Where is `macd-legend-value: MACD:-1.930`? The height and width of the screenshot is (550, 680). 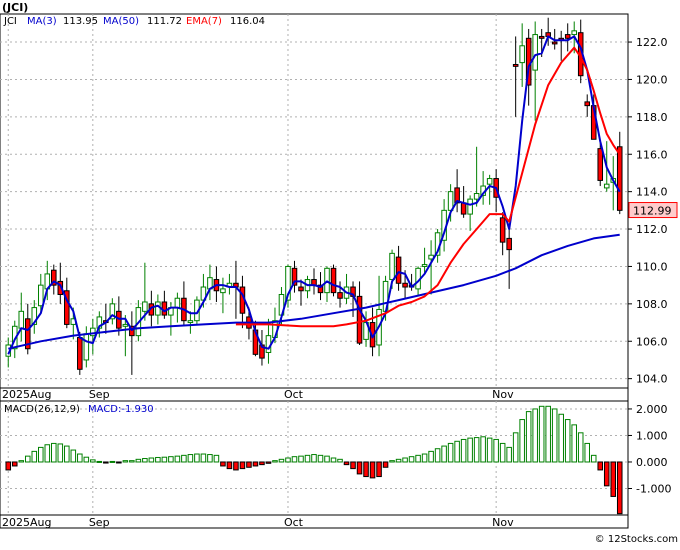 macd-legend-value: MACD:-1.930 is located at coordinates (121, 409).